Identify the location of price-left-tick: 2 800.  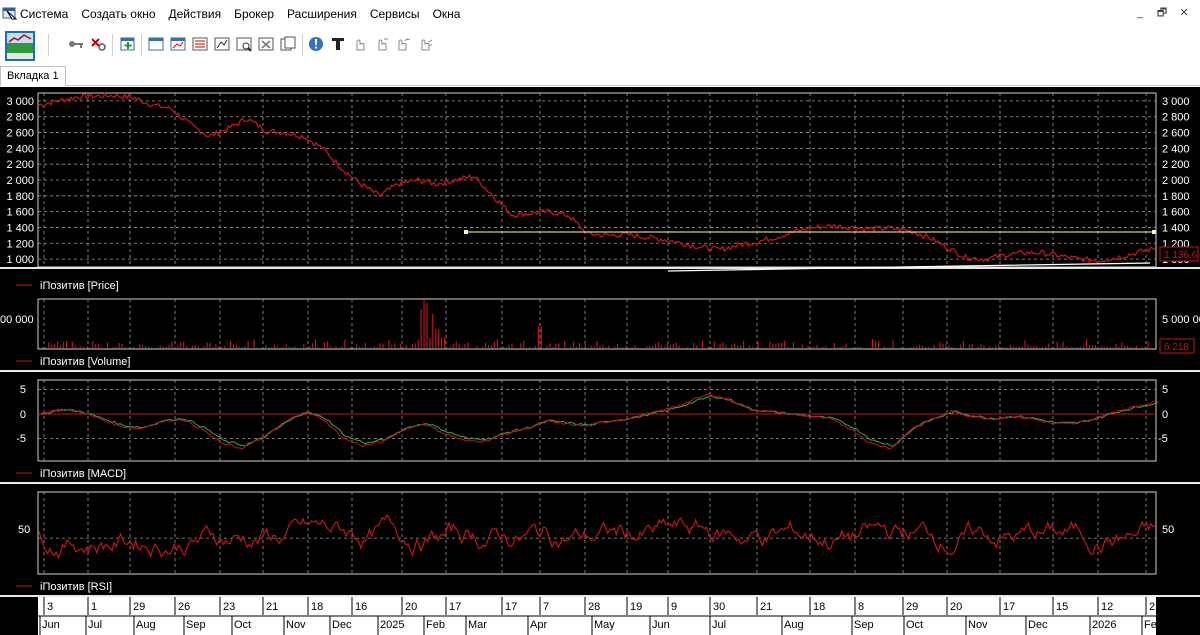
(20, 118).